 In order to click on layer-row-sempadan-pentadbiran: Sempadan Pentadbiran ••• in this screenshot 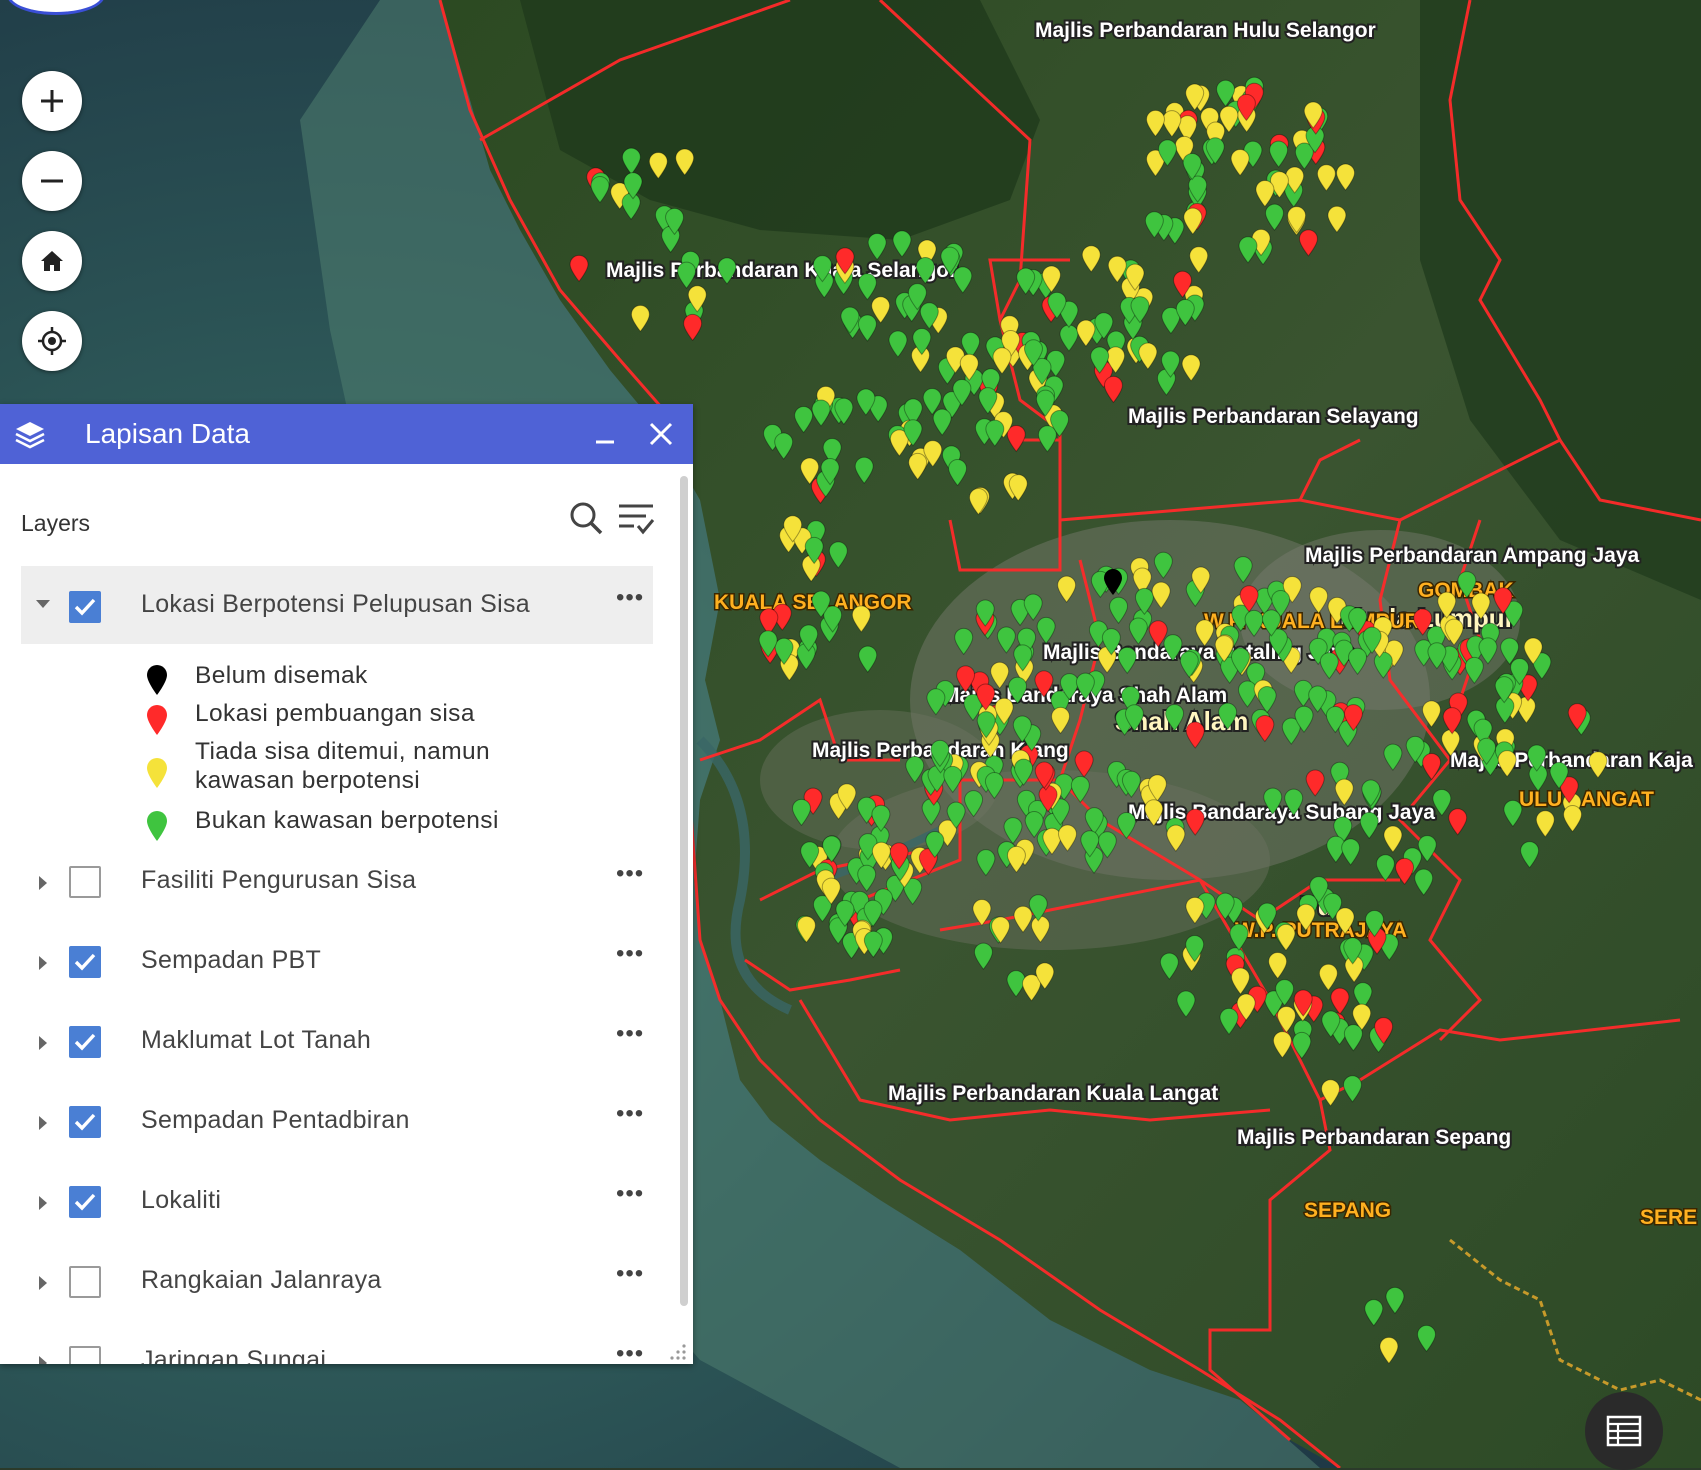, I will do `click(326, 1123)`.